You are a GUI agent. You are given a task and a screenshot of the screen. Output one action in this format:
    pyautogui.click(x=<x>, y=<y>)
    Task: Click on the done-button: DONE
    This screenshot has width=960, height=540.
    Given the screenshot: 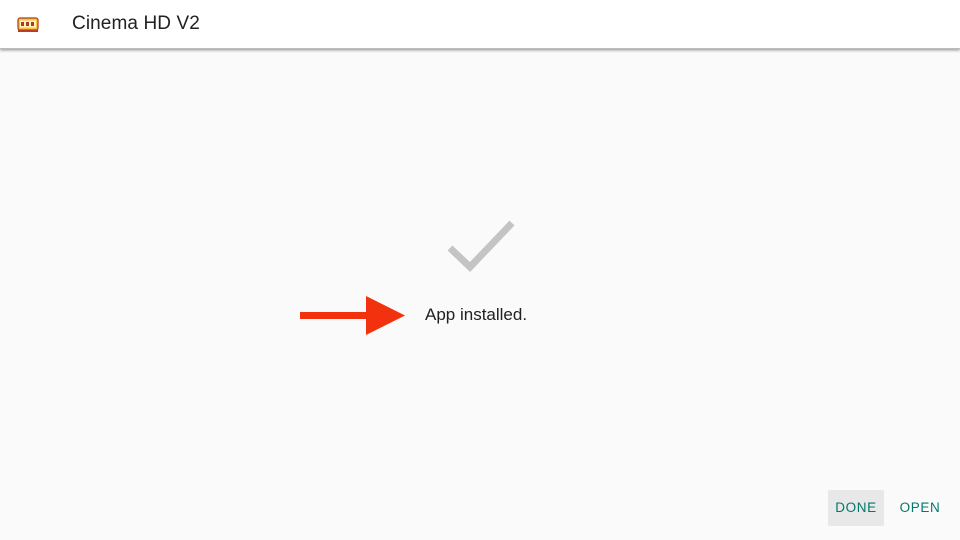 What is the action you would take?
    pyautogui.click(x=856, y=508)
    